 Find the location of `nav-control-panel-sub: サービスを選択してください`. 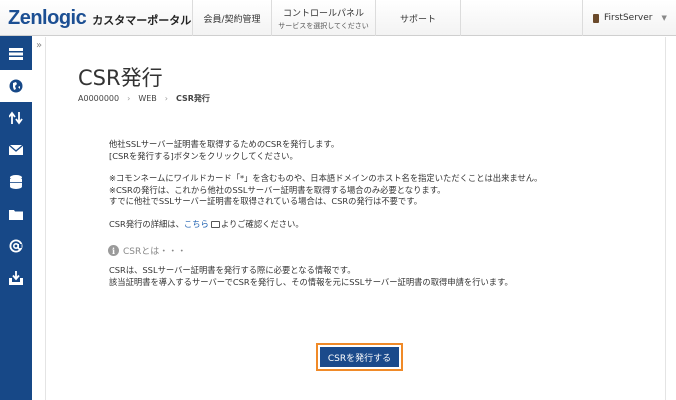

nav-control-panel-sub: サービスを選択してください is located at coordinates (323, 25).